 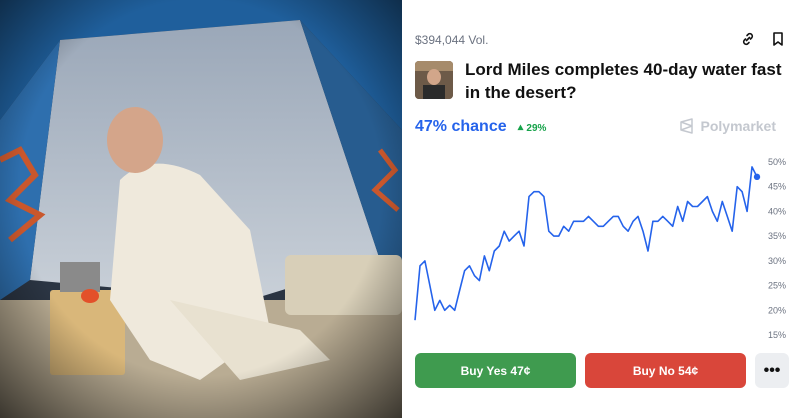 I want to click on polymarket-logo-icon, so click(x=686, y=126).